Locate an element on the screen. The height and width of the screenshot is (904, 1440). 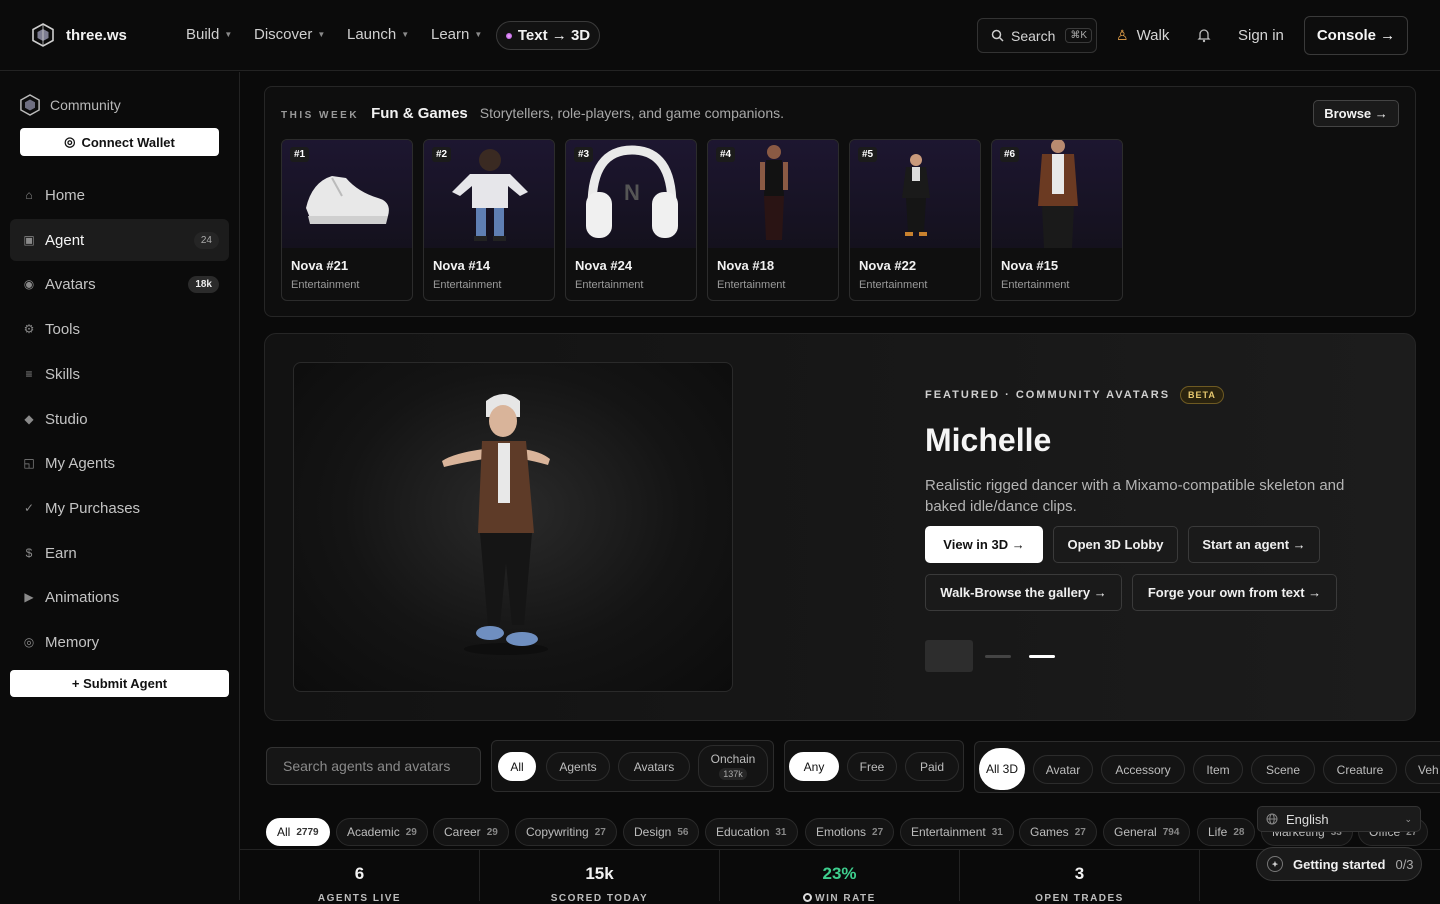
kind-filter-item: Item is located at coordinates (1218, 769).